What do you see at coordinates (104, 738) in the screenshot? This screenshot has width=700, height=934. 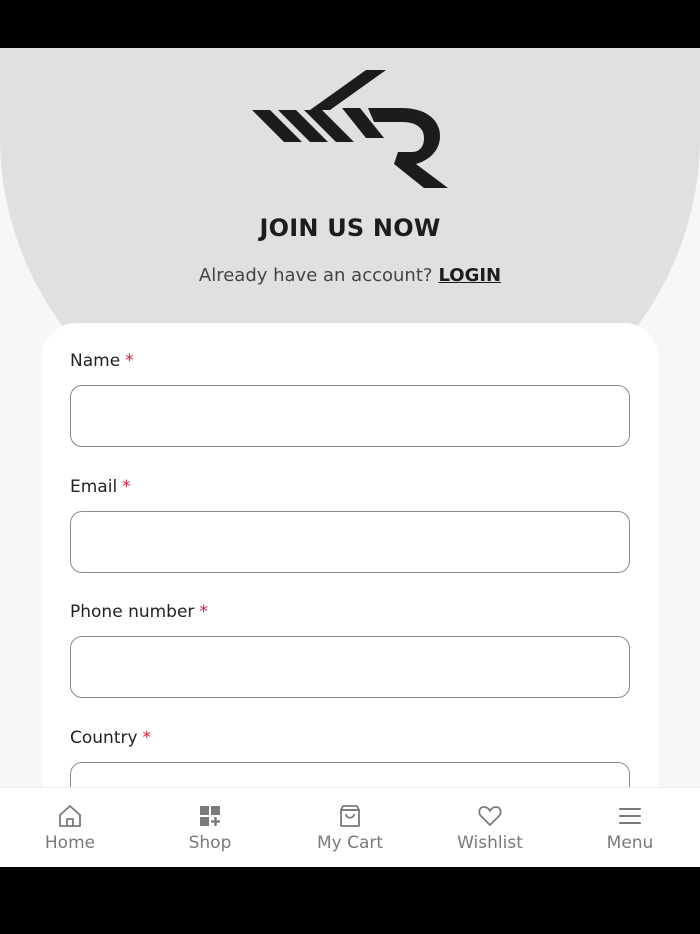 I see `country-label-text: Country` at bounding box center [104, 738].